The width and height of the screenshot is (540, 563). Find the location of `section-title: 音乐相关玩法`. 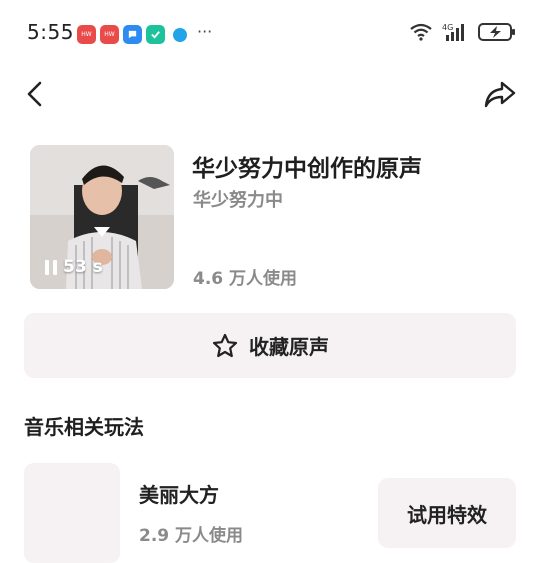

section-title: 音乐相关玩法 is located at coordinates (84, 427).